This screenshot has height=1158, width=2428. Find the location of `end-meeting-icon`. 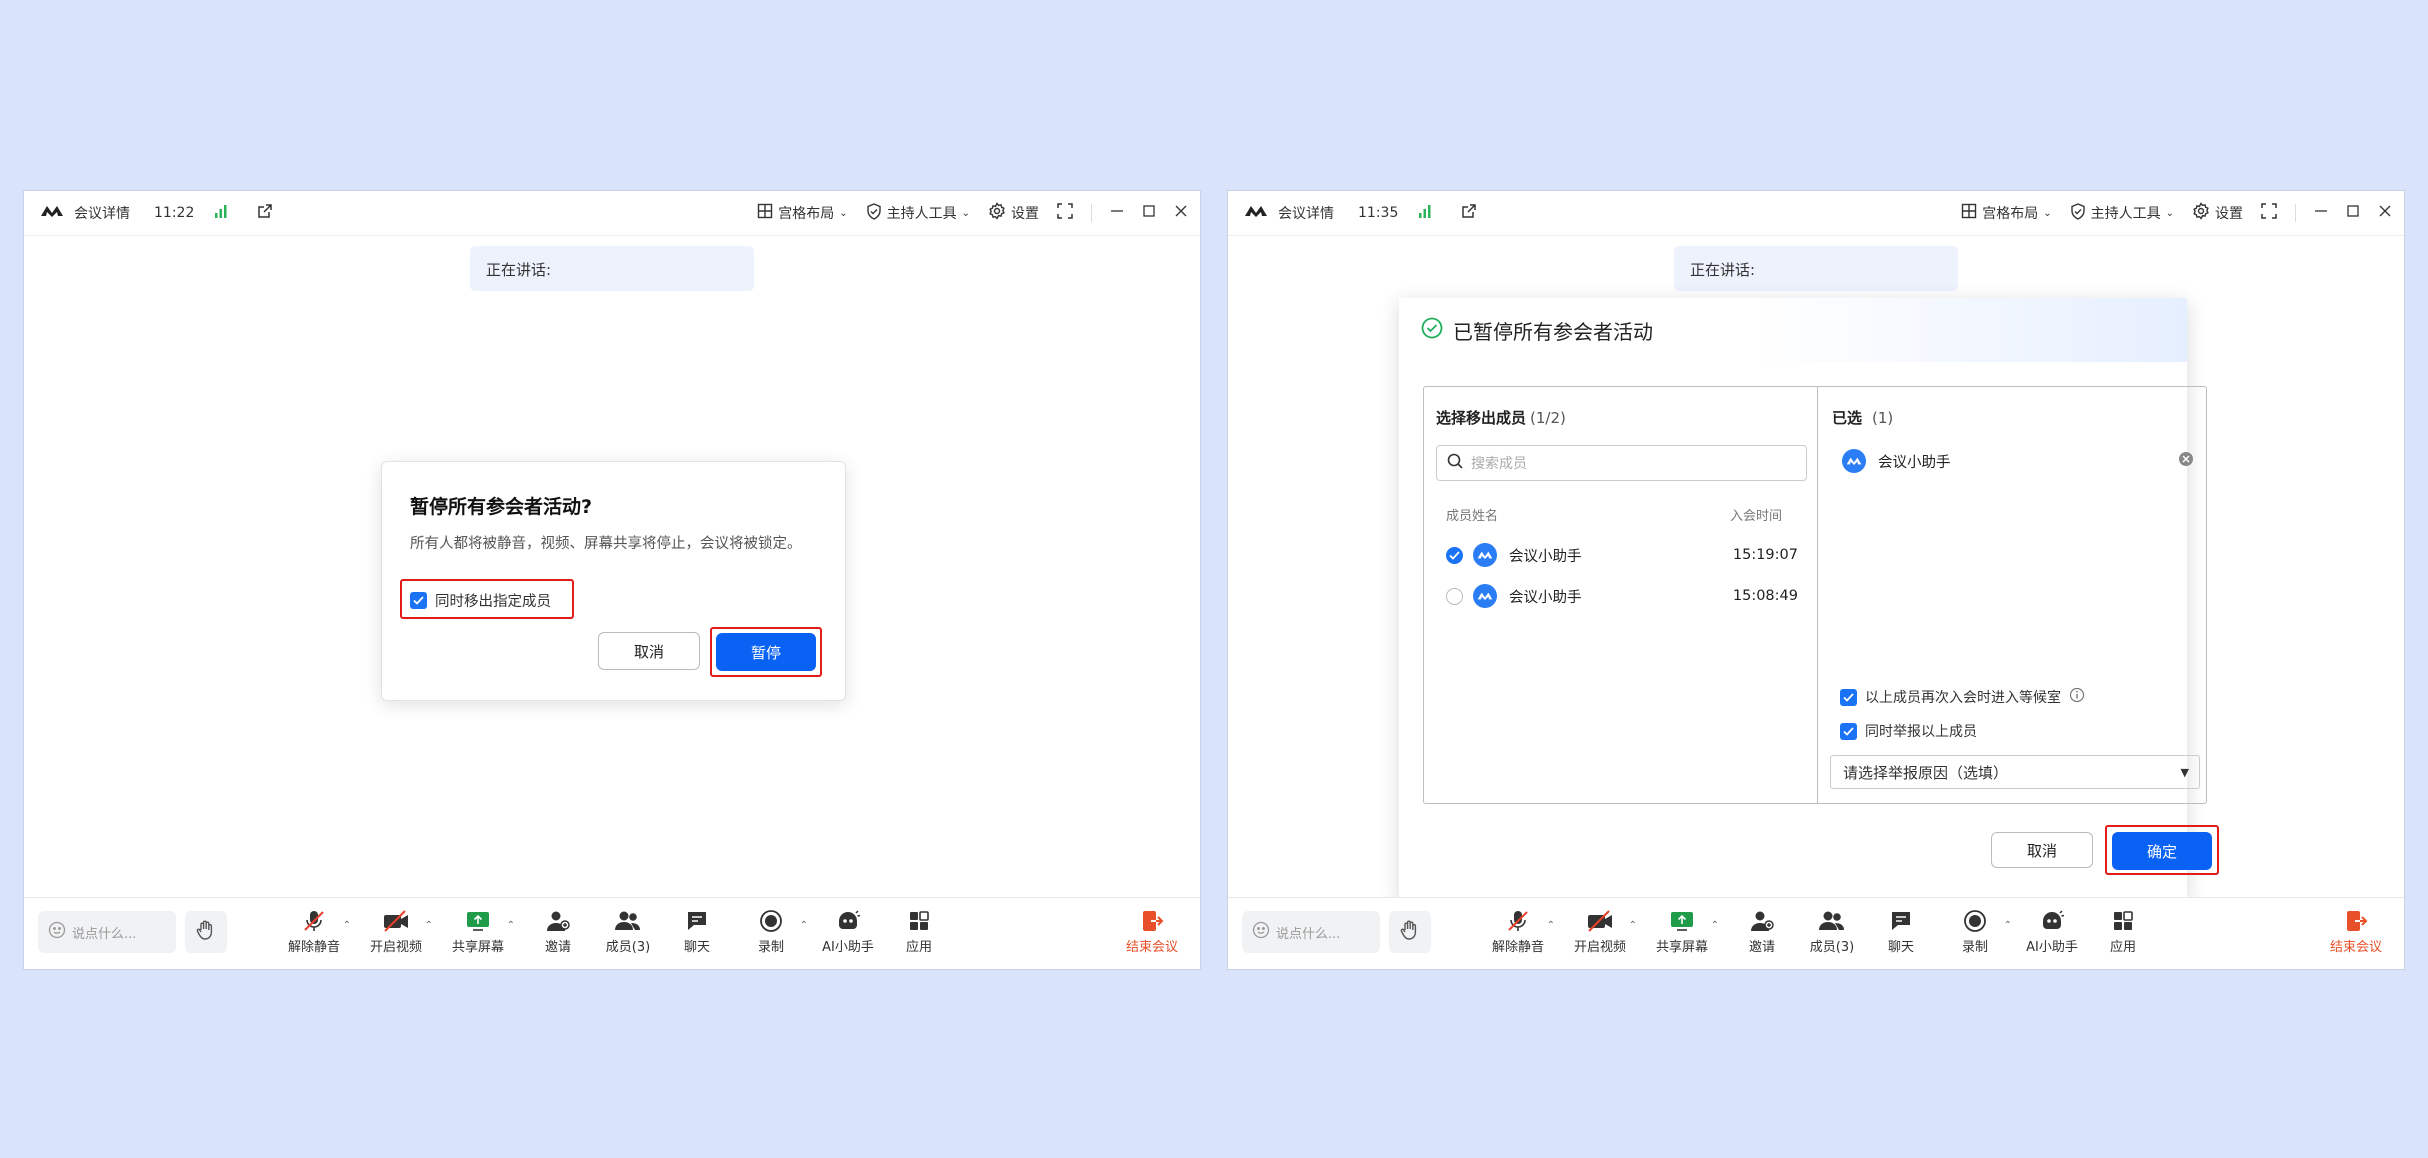

end-meeting-icon is located at coordinates (2356, 921).